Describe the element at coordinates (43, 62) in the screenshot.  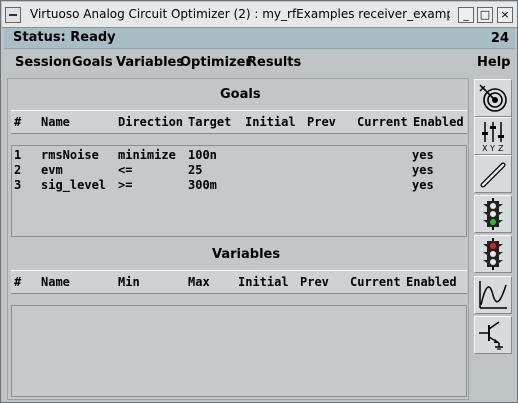
I see `menu-session: Session` at that location.